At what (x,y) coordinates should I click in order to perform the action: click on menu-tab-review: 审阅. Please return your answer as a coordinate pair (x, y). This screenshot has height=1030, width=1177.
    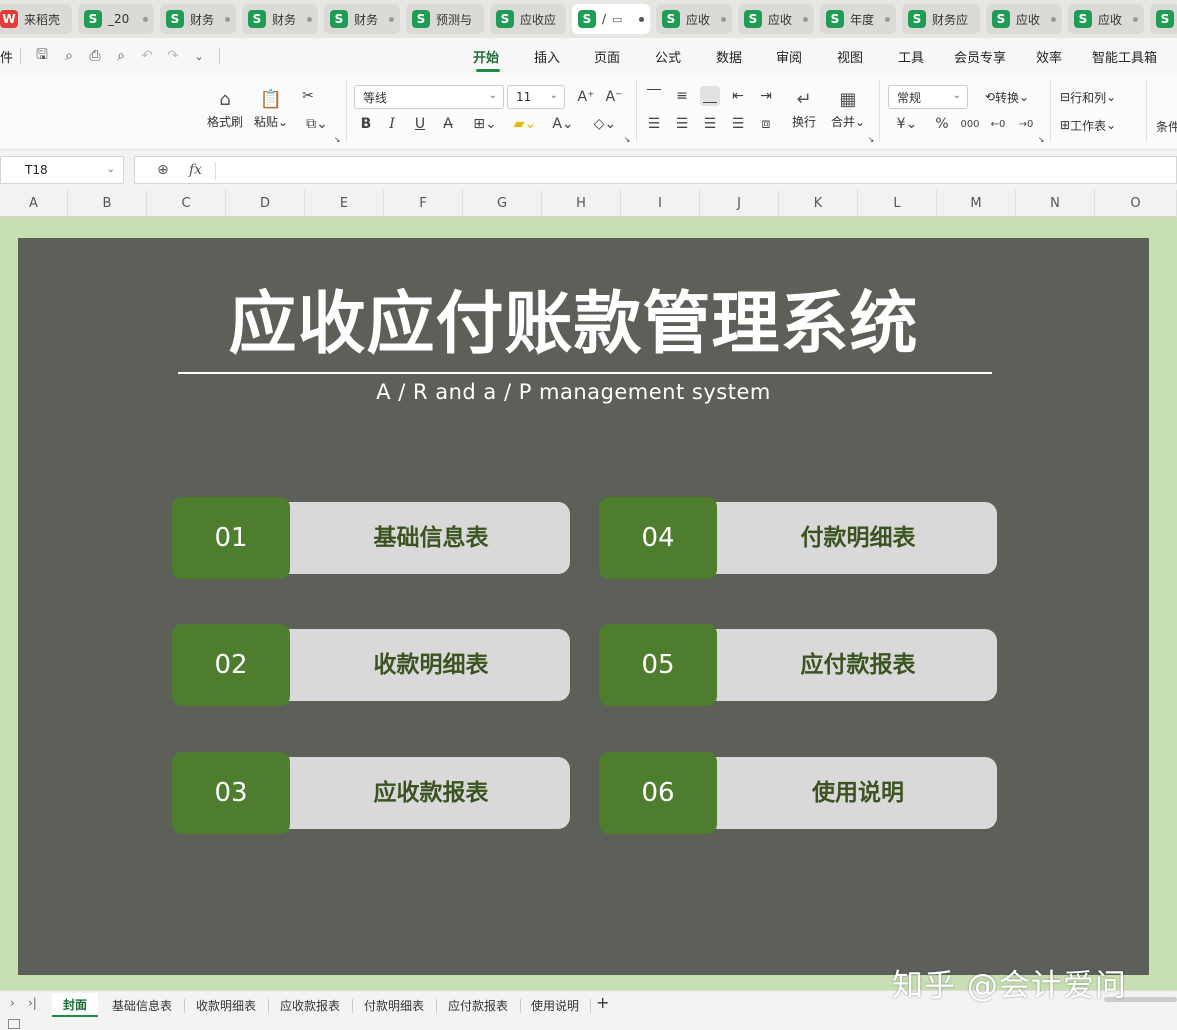
    Looking at the image, I should click on (789, 56).